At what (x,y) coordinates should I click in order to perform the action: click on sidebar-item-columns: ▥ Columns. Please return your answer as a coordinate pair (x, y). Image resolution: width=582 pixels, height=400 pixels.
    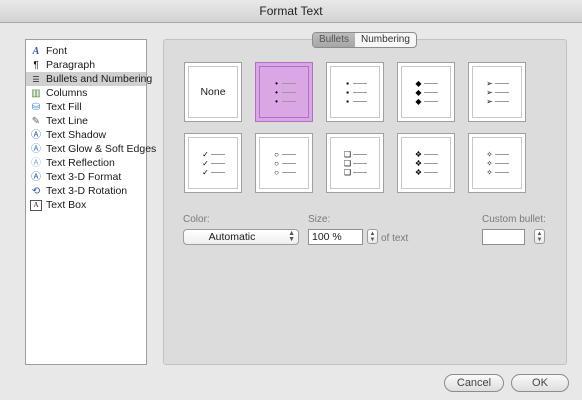
    Looking at the image, I should click on (86, 93).